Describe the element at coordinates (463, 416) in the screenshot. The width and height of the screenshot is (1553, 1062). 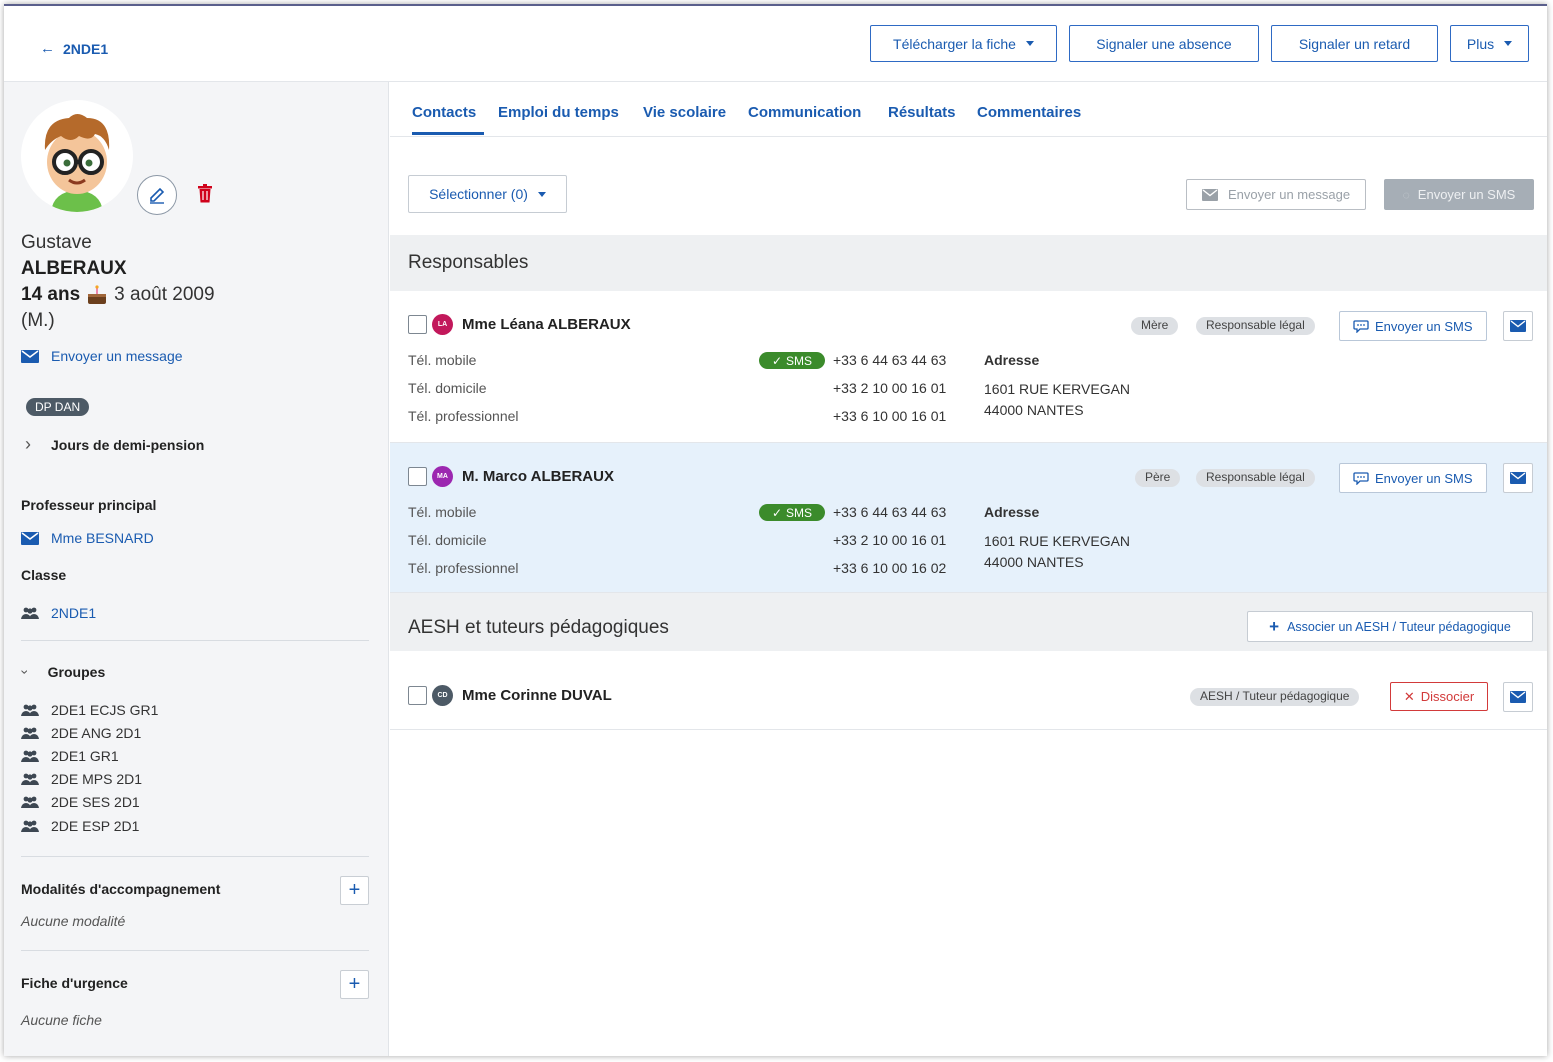
I see `work-label: Tél. professionnel` at that location.